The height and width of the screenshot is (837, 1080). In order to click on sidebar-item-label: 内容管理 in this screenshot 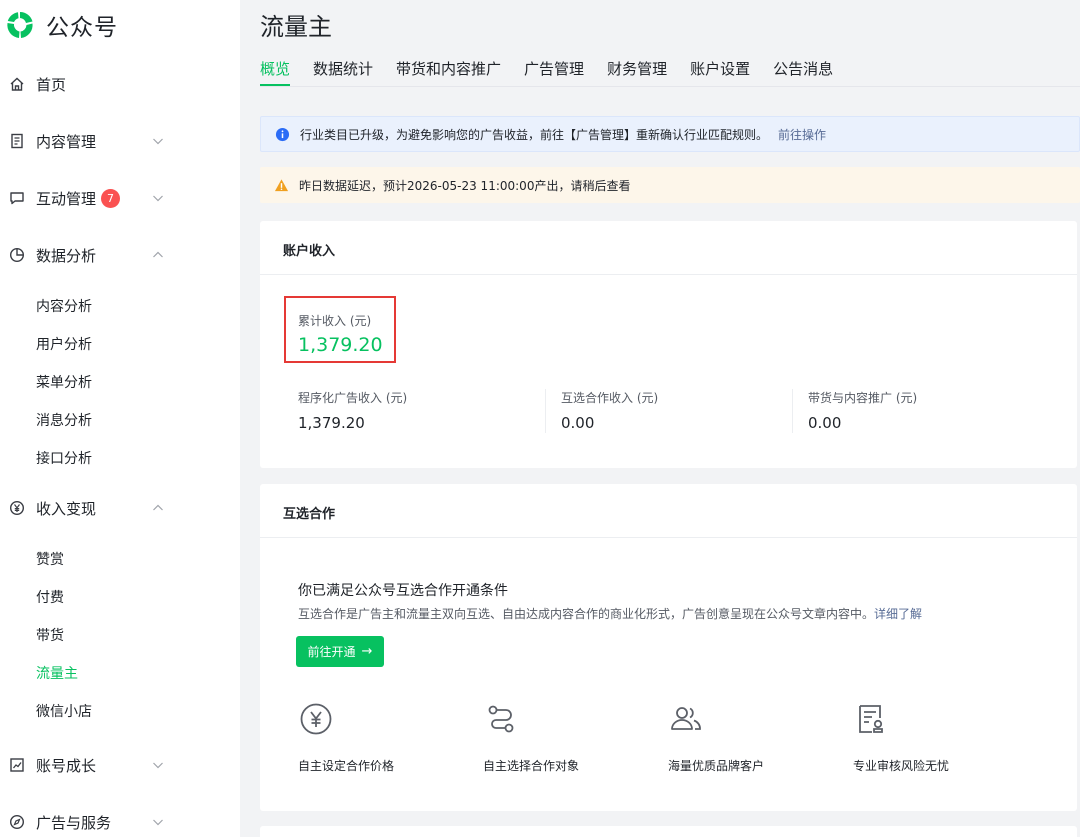, I will do `click(66, 141)`.